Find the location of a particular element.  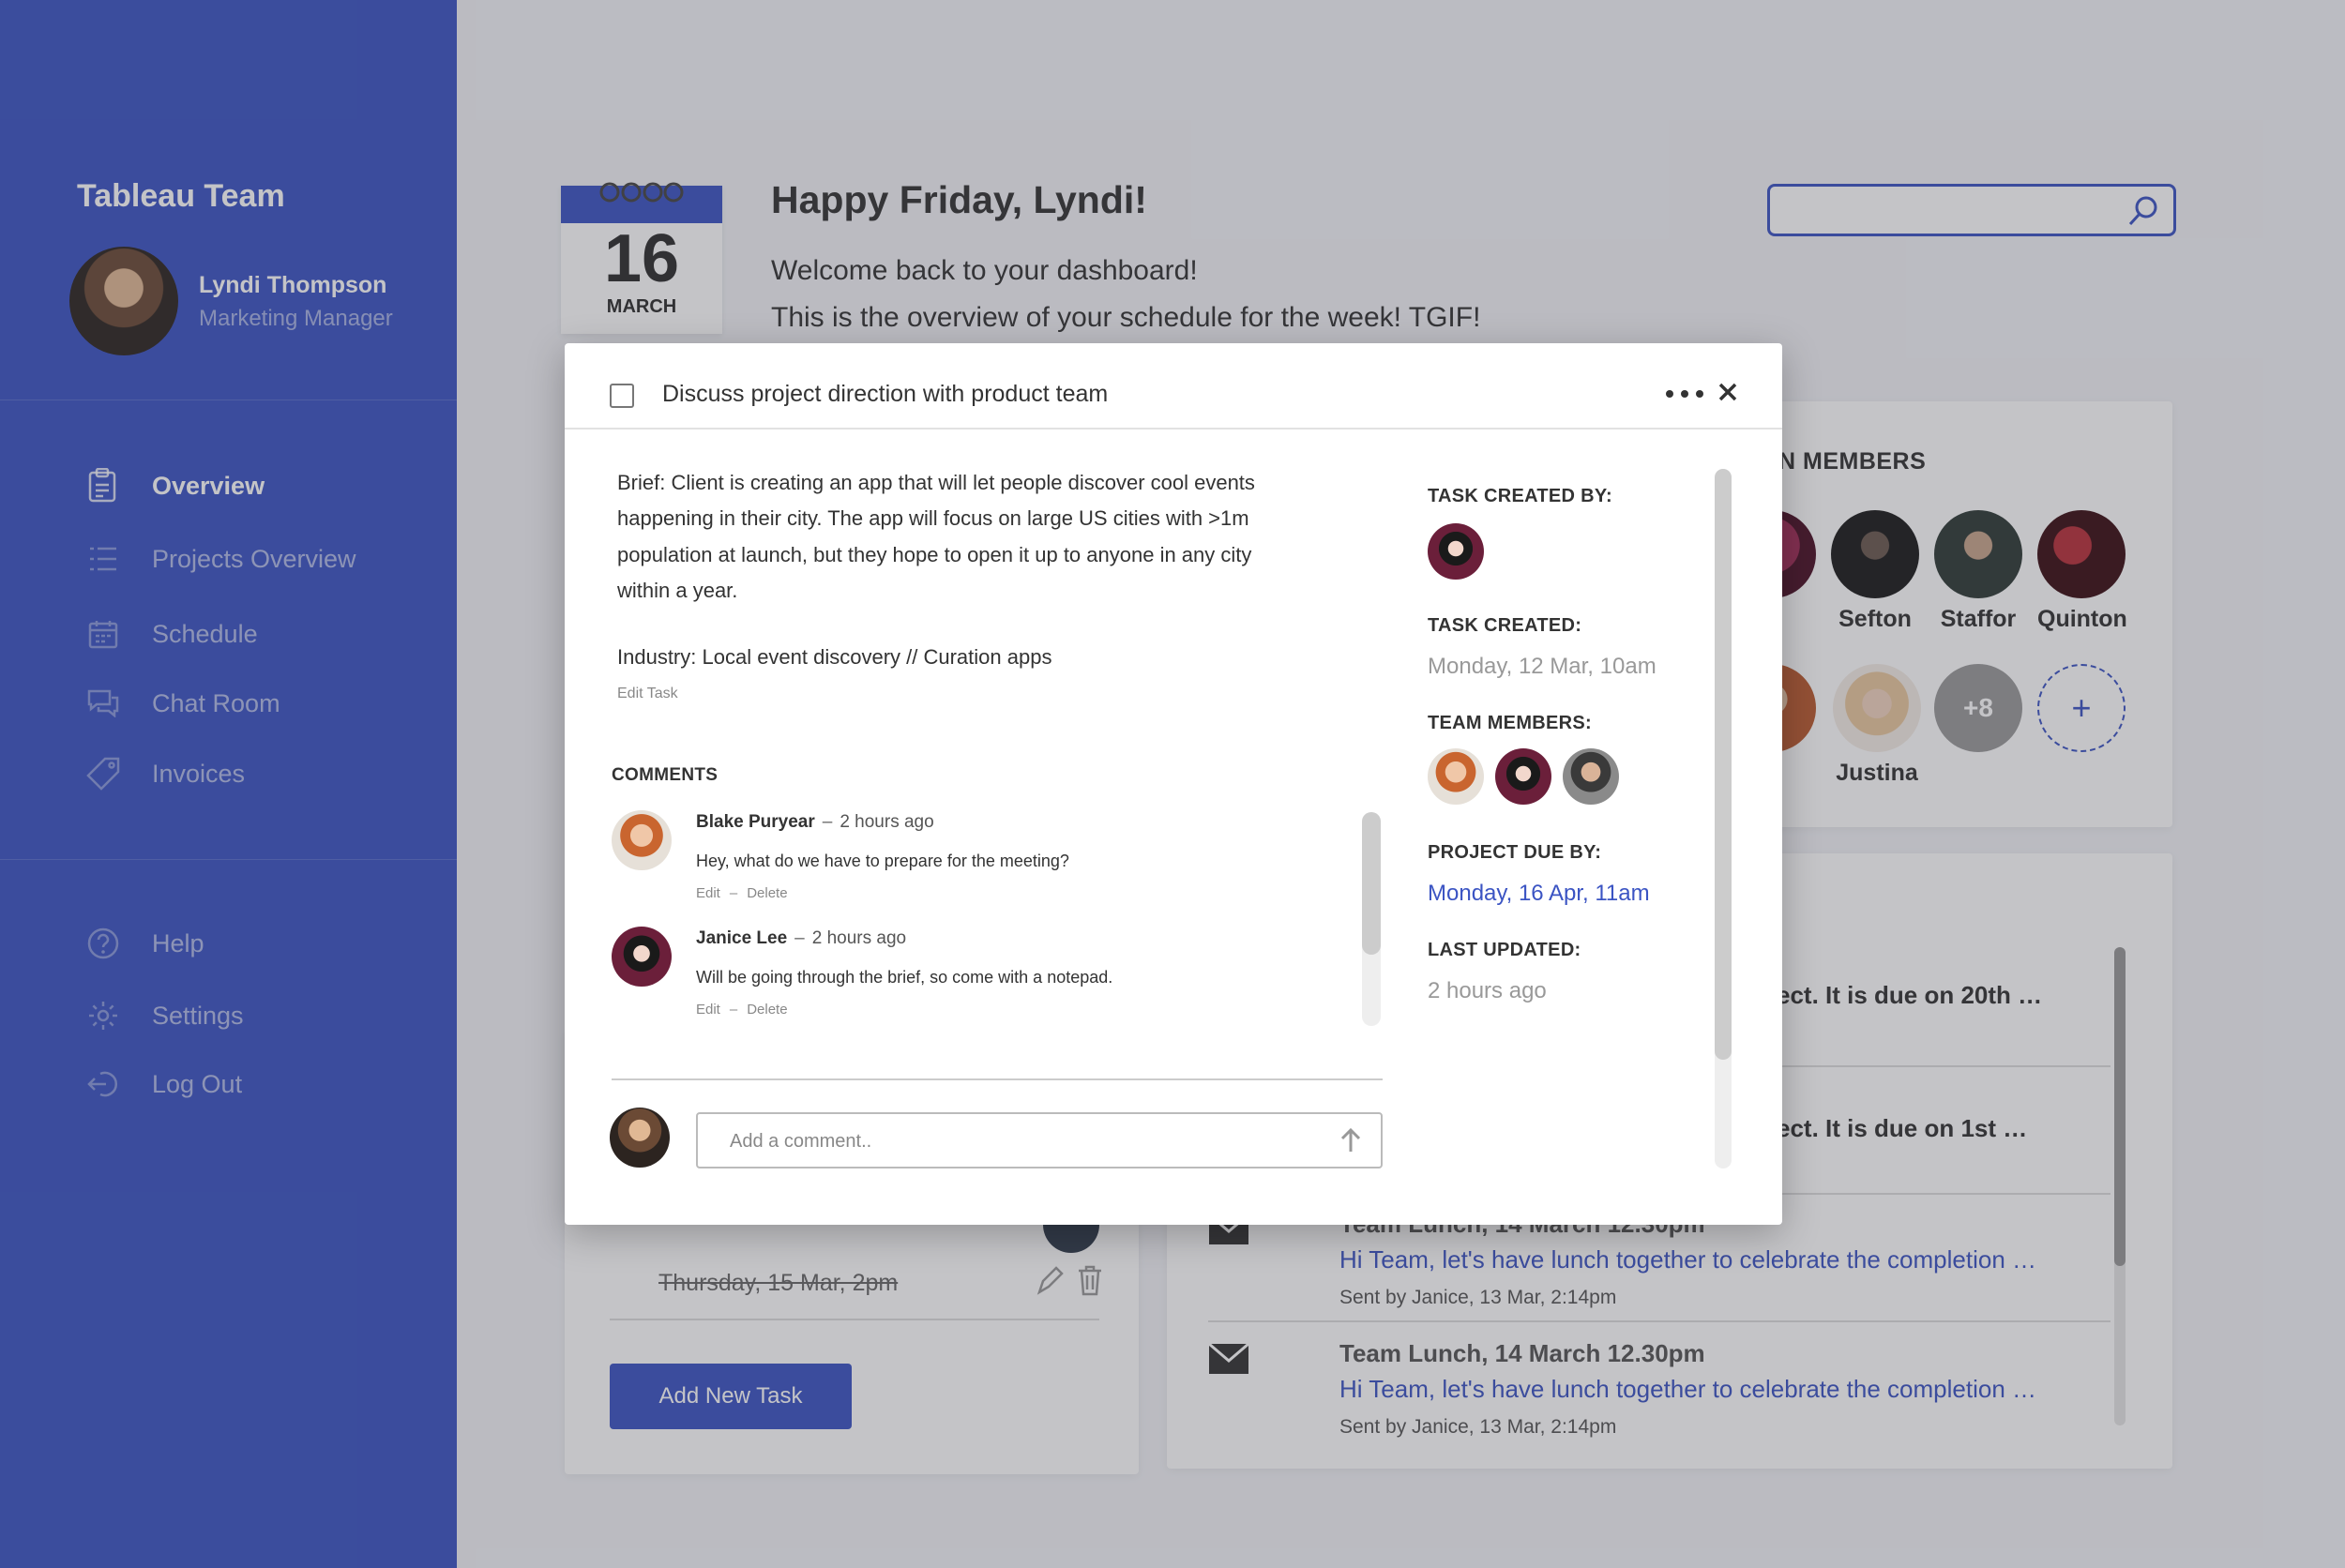

meta-label: LAST UPDATED: is located at coordinates (1504, 950).